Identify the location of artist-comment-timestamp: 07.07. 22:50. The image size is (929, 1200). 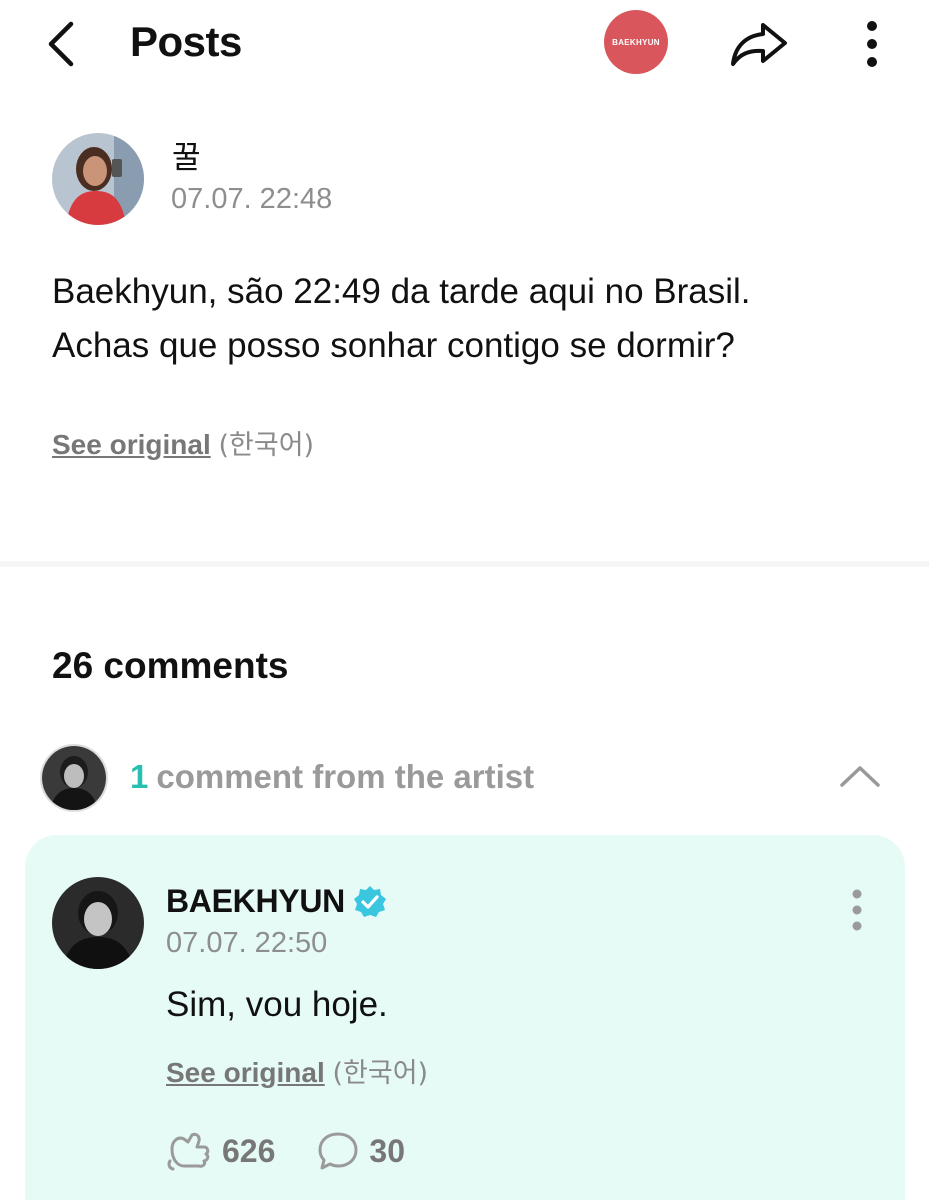
(247, 943).